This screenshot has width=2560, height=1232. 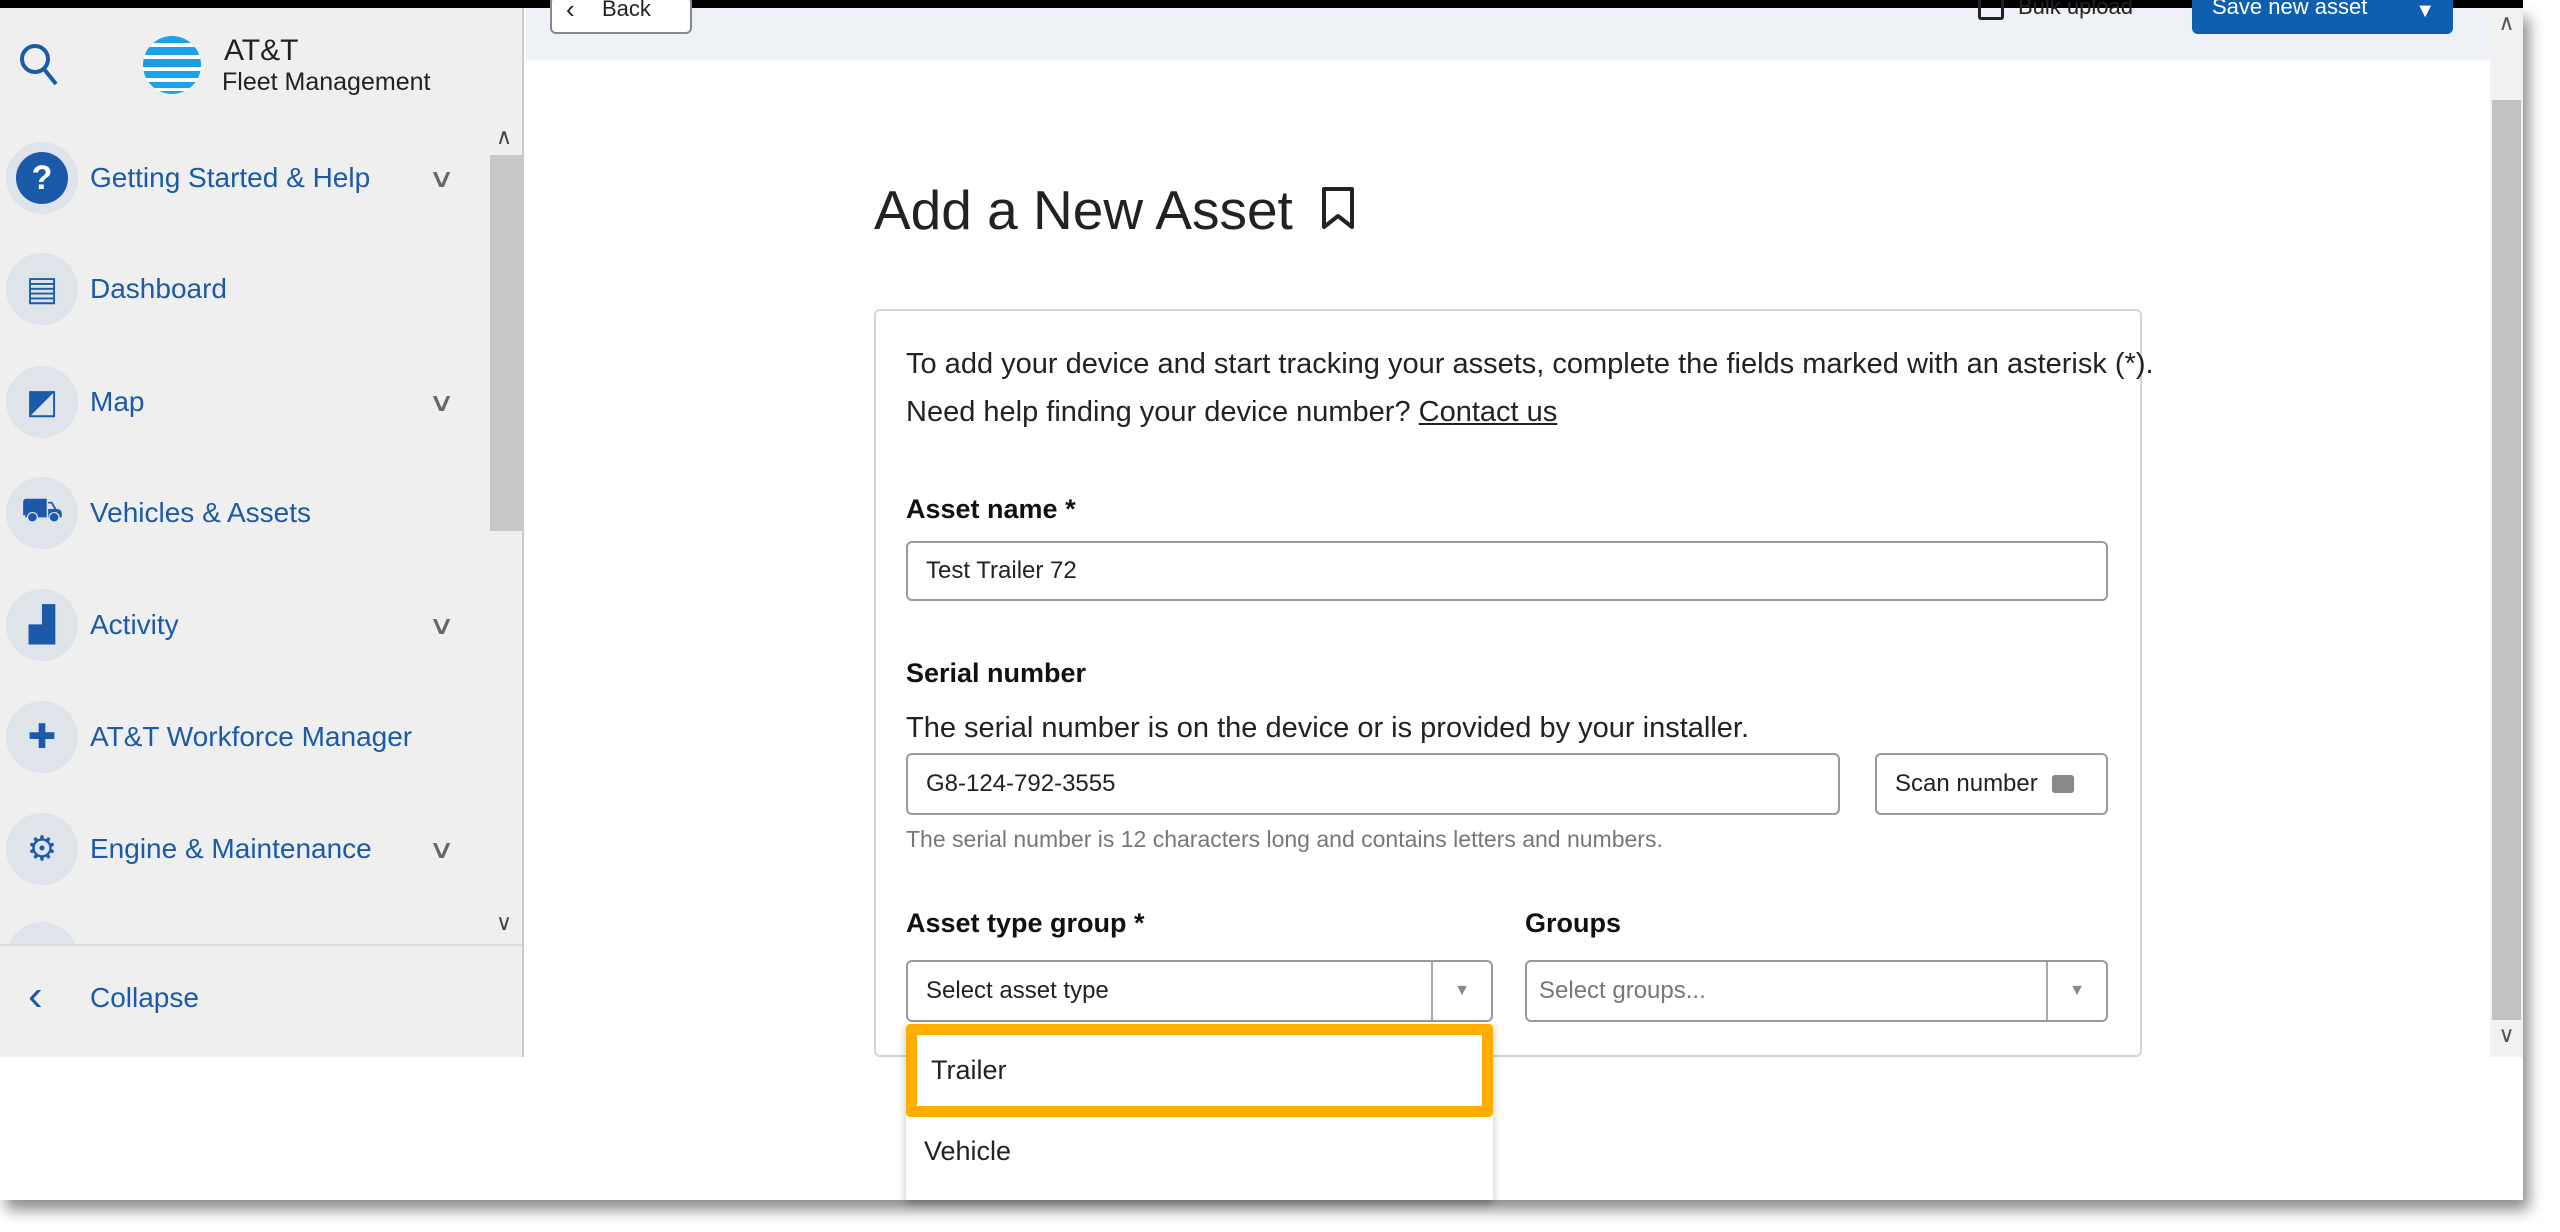 I want to click on asset-type-value: Select asset type, so click(x=1017, y=990).